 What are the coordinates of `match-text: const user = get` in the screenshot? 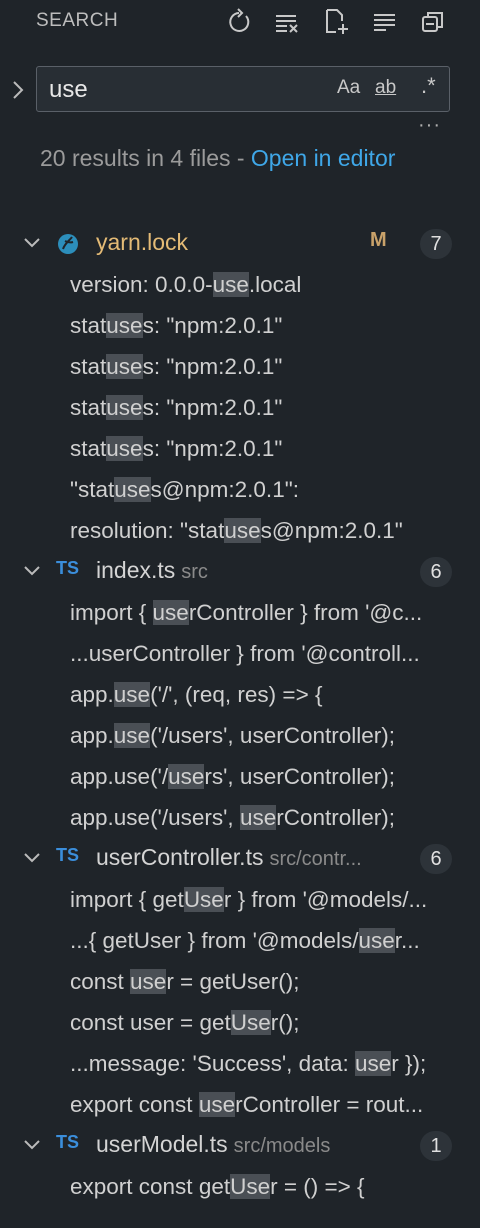 It's located at (150, 1022).